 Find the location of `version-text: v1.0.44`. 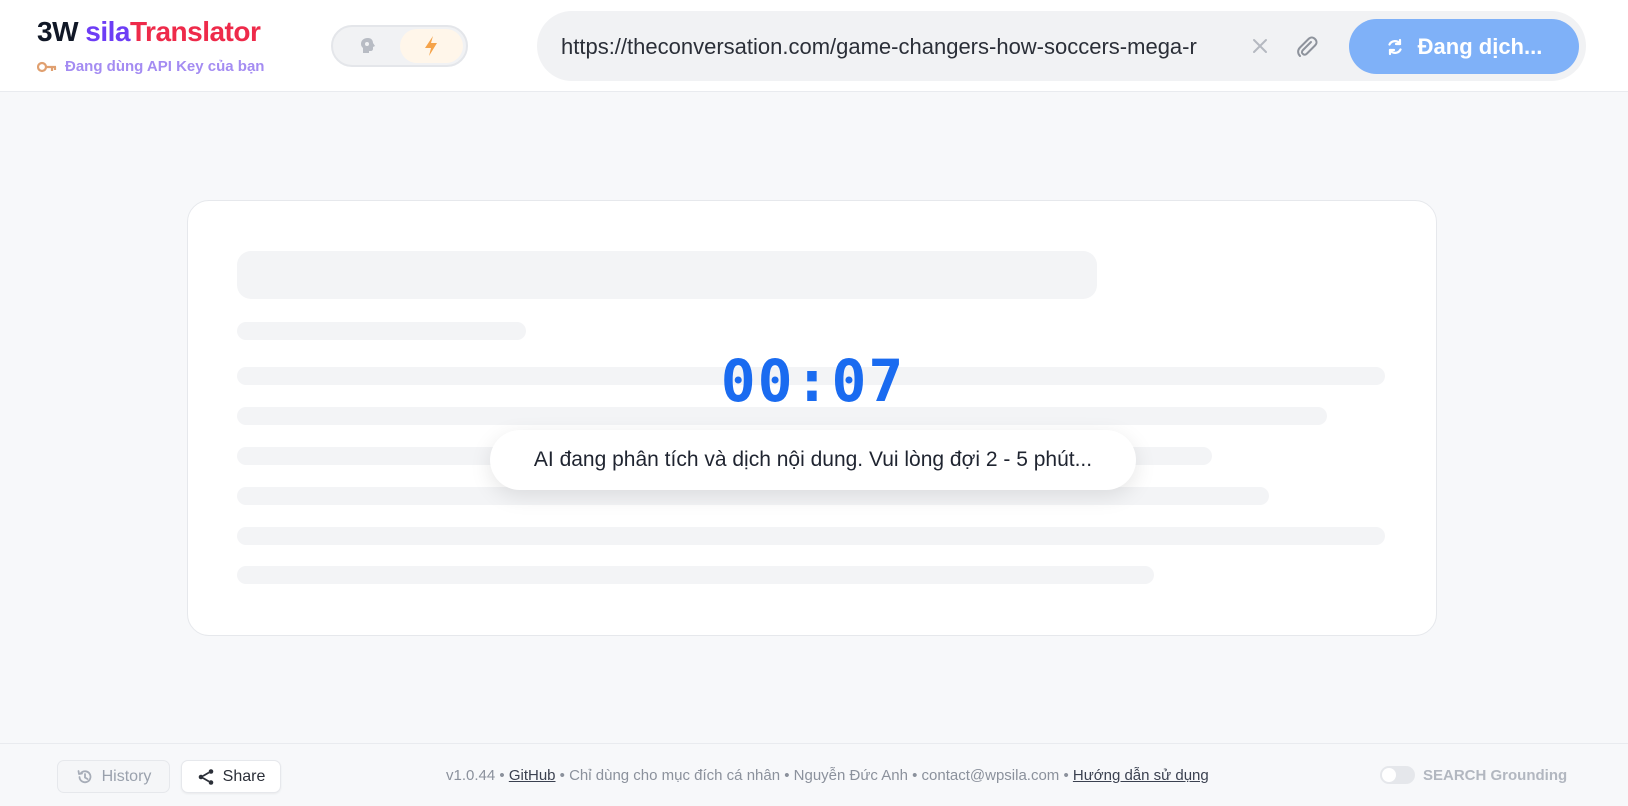

version-text: v1.0.44 is located at coordinates (471, 775).